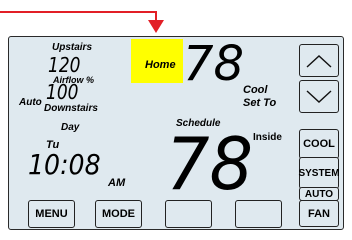 The image size is (352, 240). I want to click on auto-value: 100, so click(62, 92).